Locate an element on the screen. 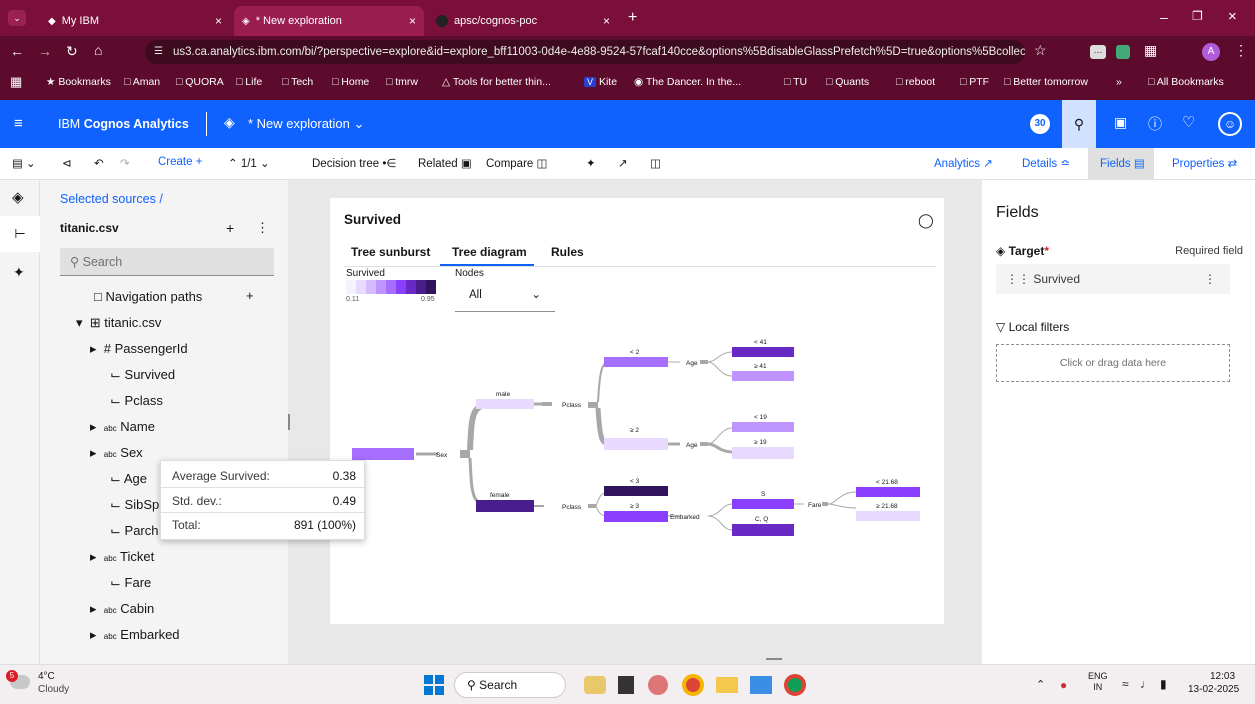 The image size is (1255, 704). bookmark-better-tomorrow: □ Better tomorrow is located at coordinates (1046, 82).